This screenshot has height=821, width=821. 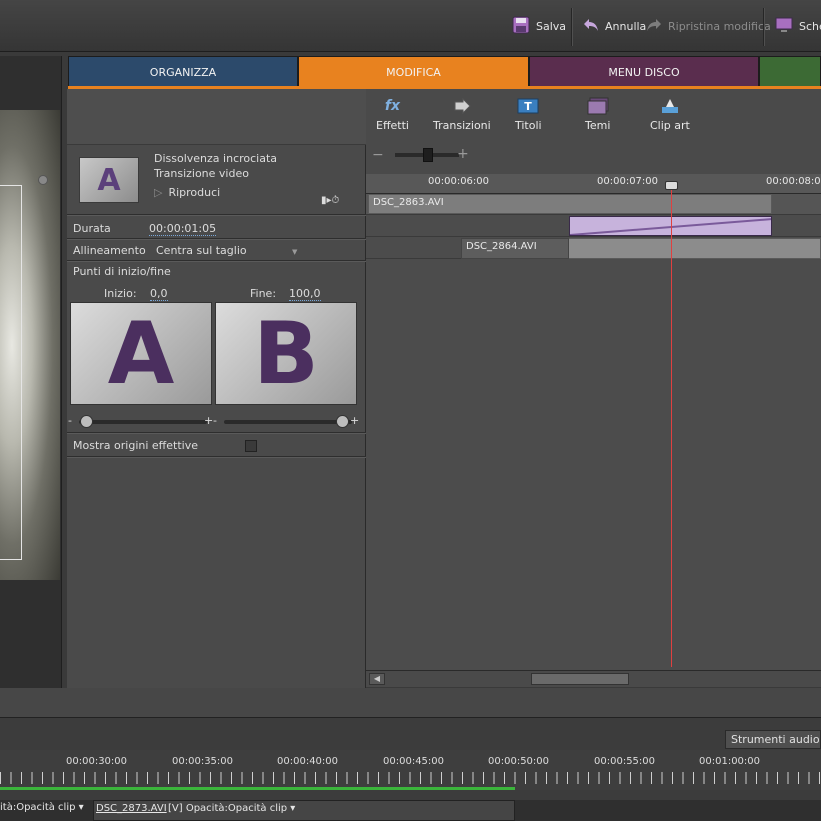 What do you see at coordinates (719, 26) in the screenshot?
I see `redo-label: Ripristina modifica` at bounding box center [719, 26].